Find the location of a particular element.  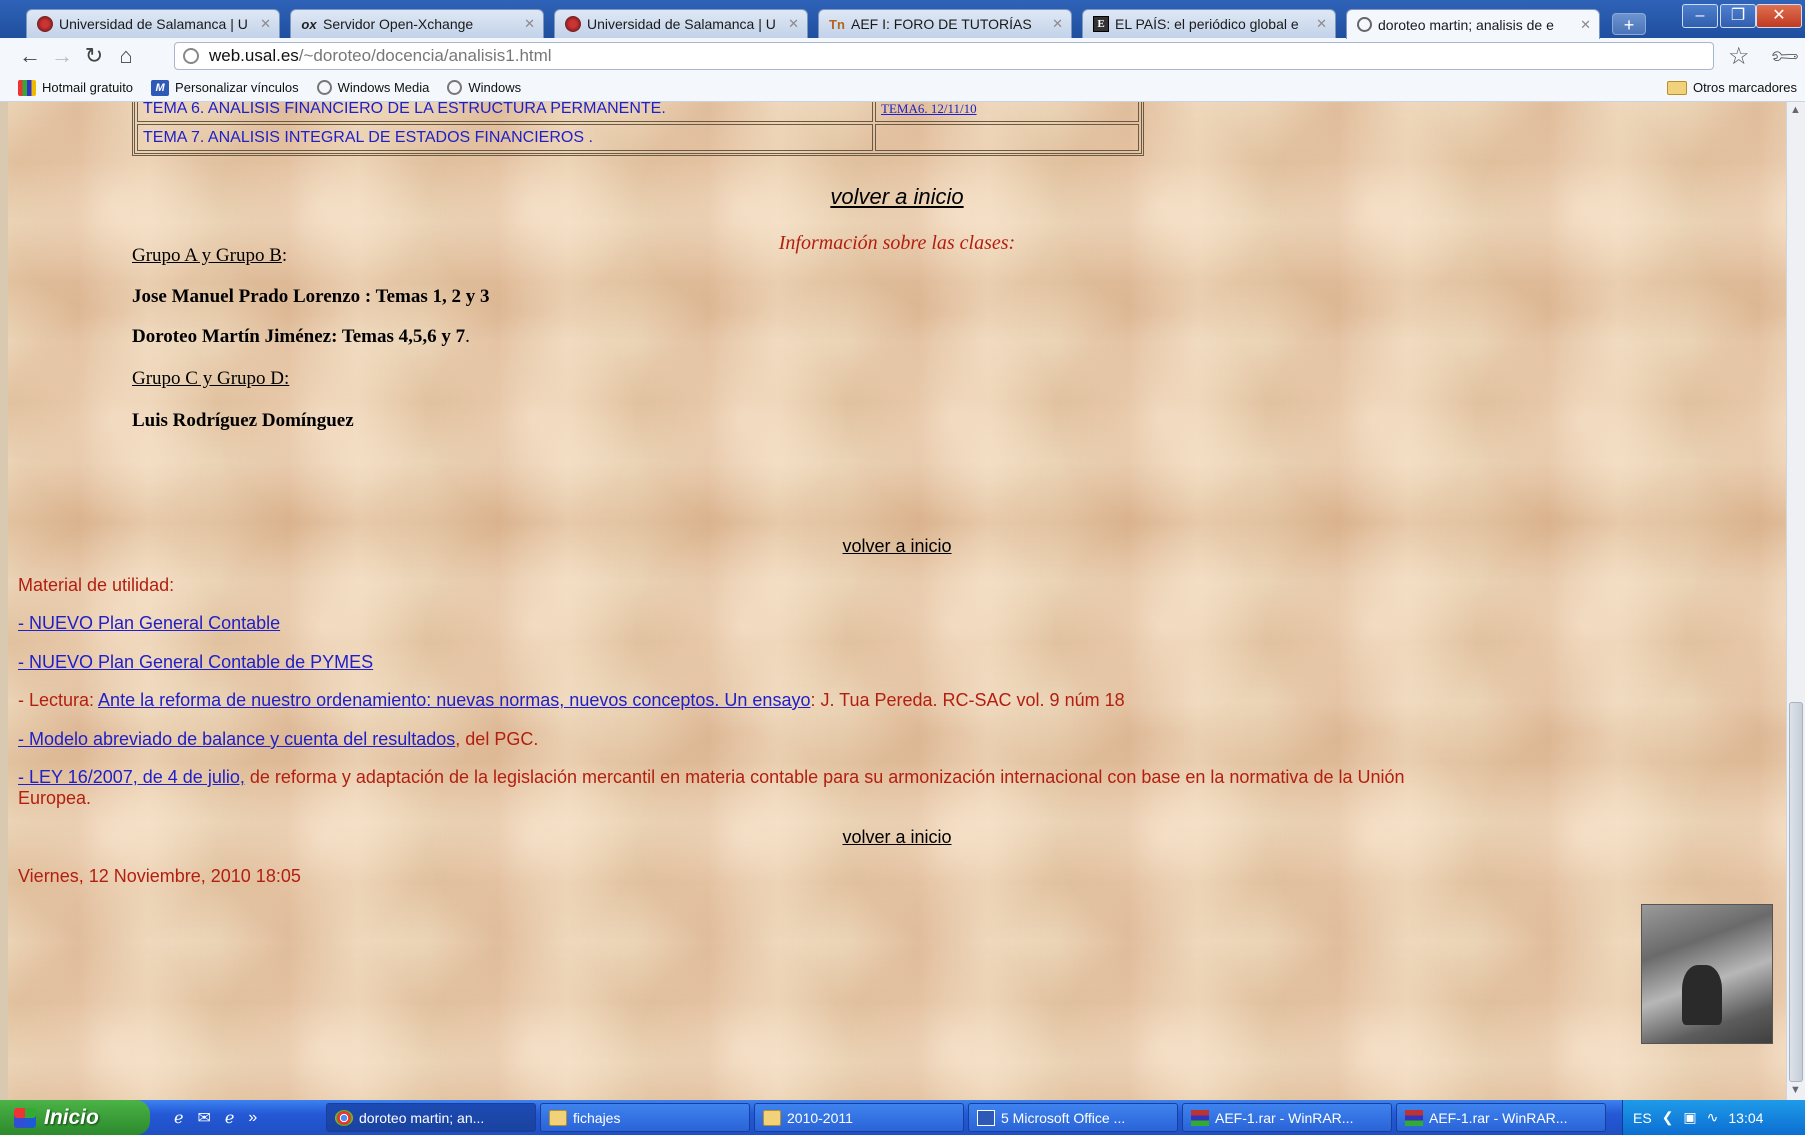

material-item: - NUEVO Plan General Contable is located at coordinates (149, 623).